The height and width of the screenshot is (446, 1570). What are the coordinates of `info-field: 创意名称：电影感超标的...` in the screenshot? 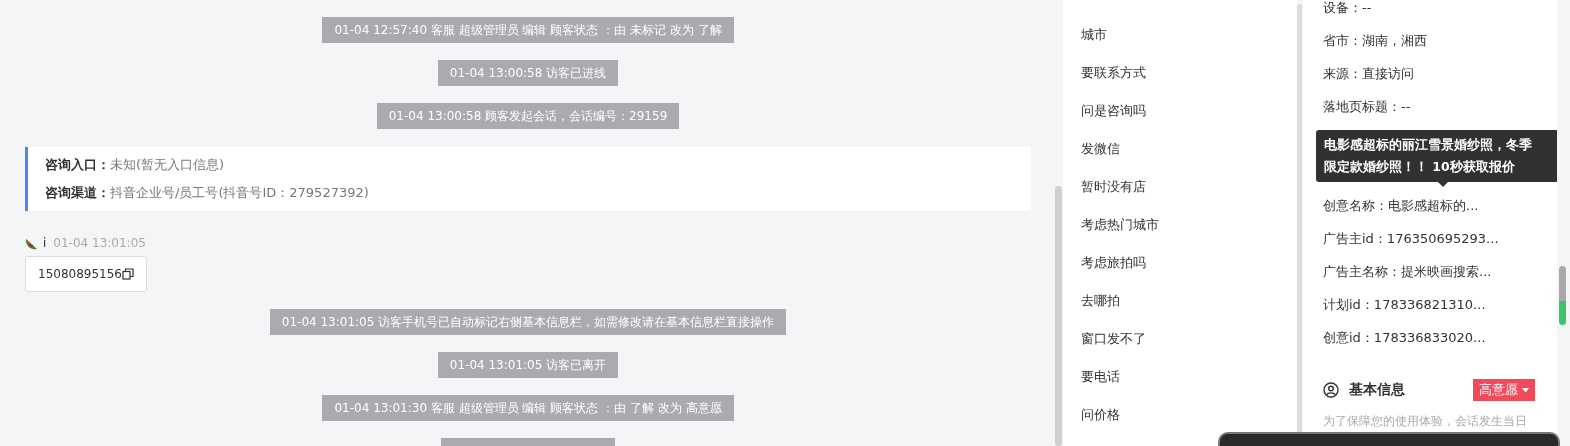 It's located at (1440, 205).